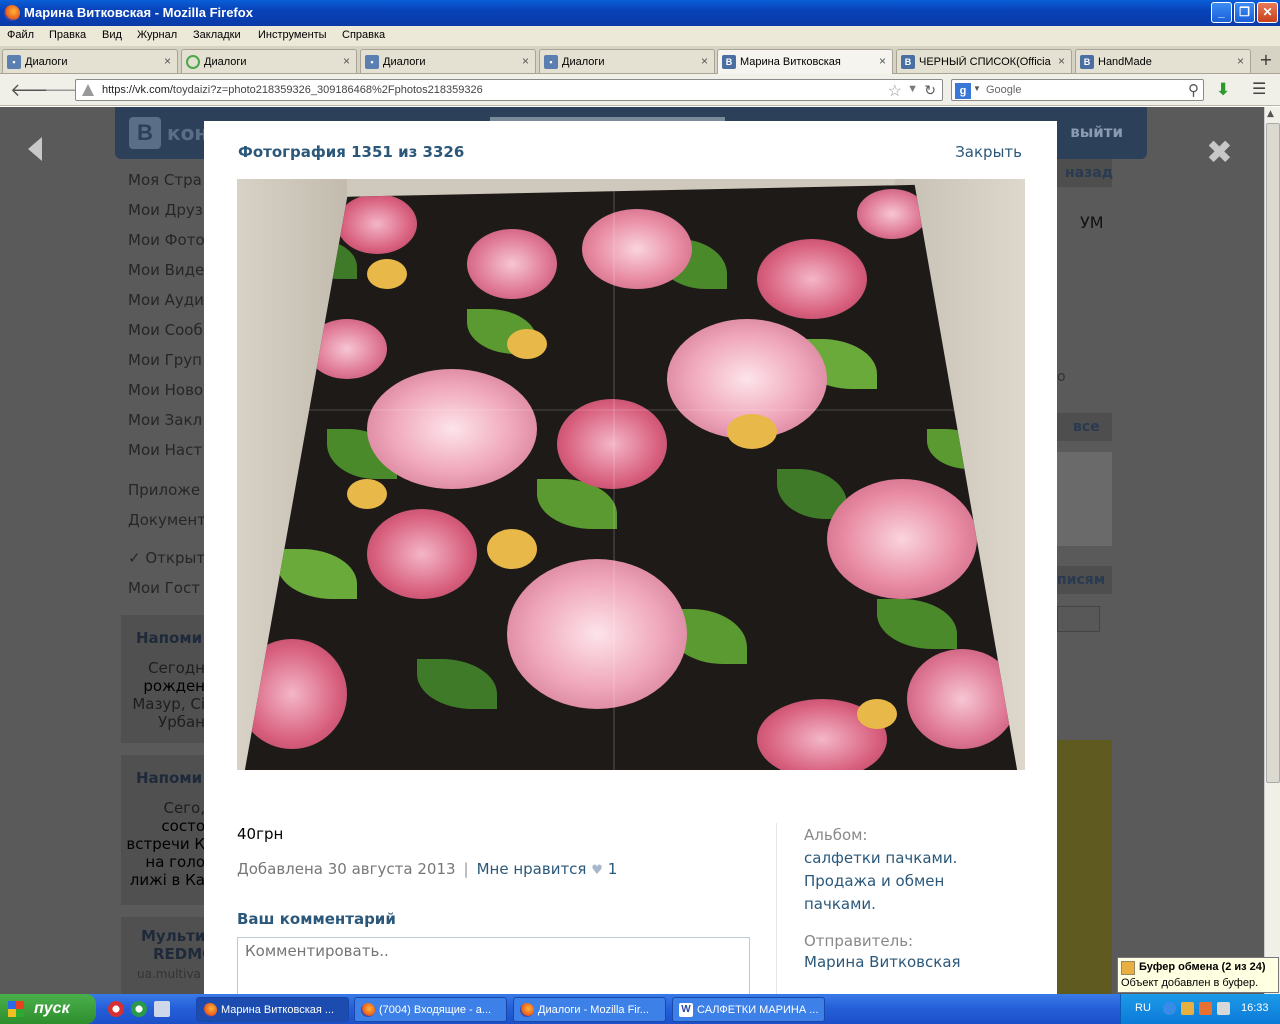  I want to click on menu-tools: Инструменты, so click(292, 35).